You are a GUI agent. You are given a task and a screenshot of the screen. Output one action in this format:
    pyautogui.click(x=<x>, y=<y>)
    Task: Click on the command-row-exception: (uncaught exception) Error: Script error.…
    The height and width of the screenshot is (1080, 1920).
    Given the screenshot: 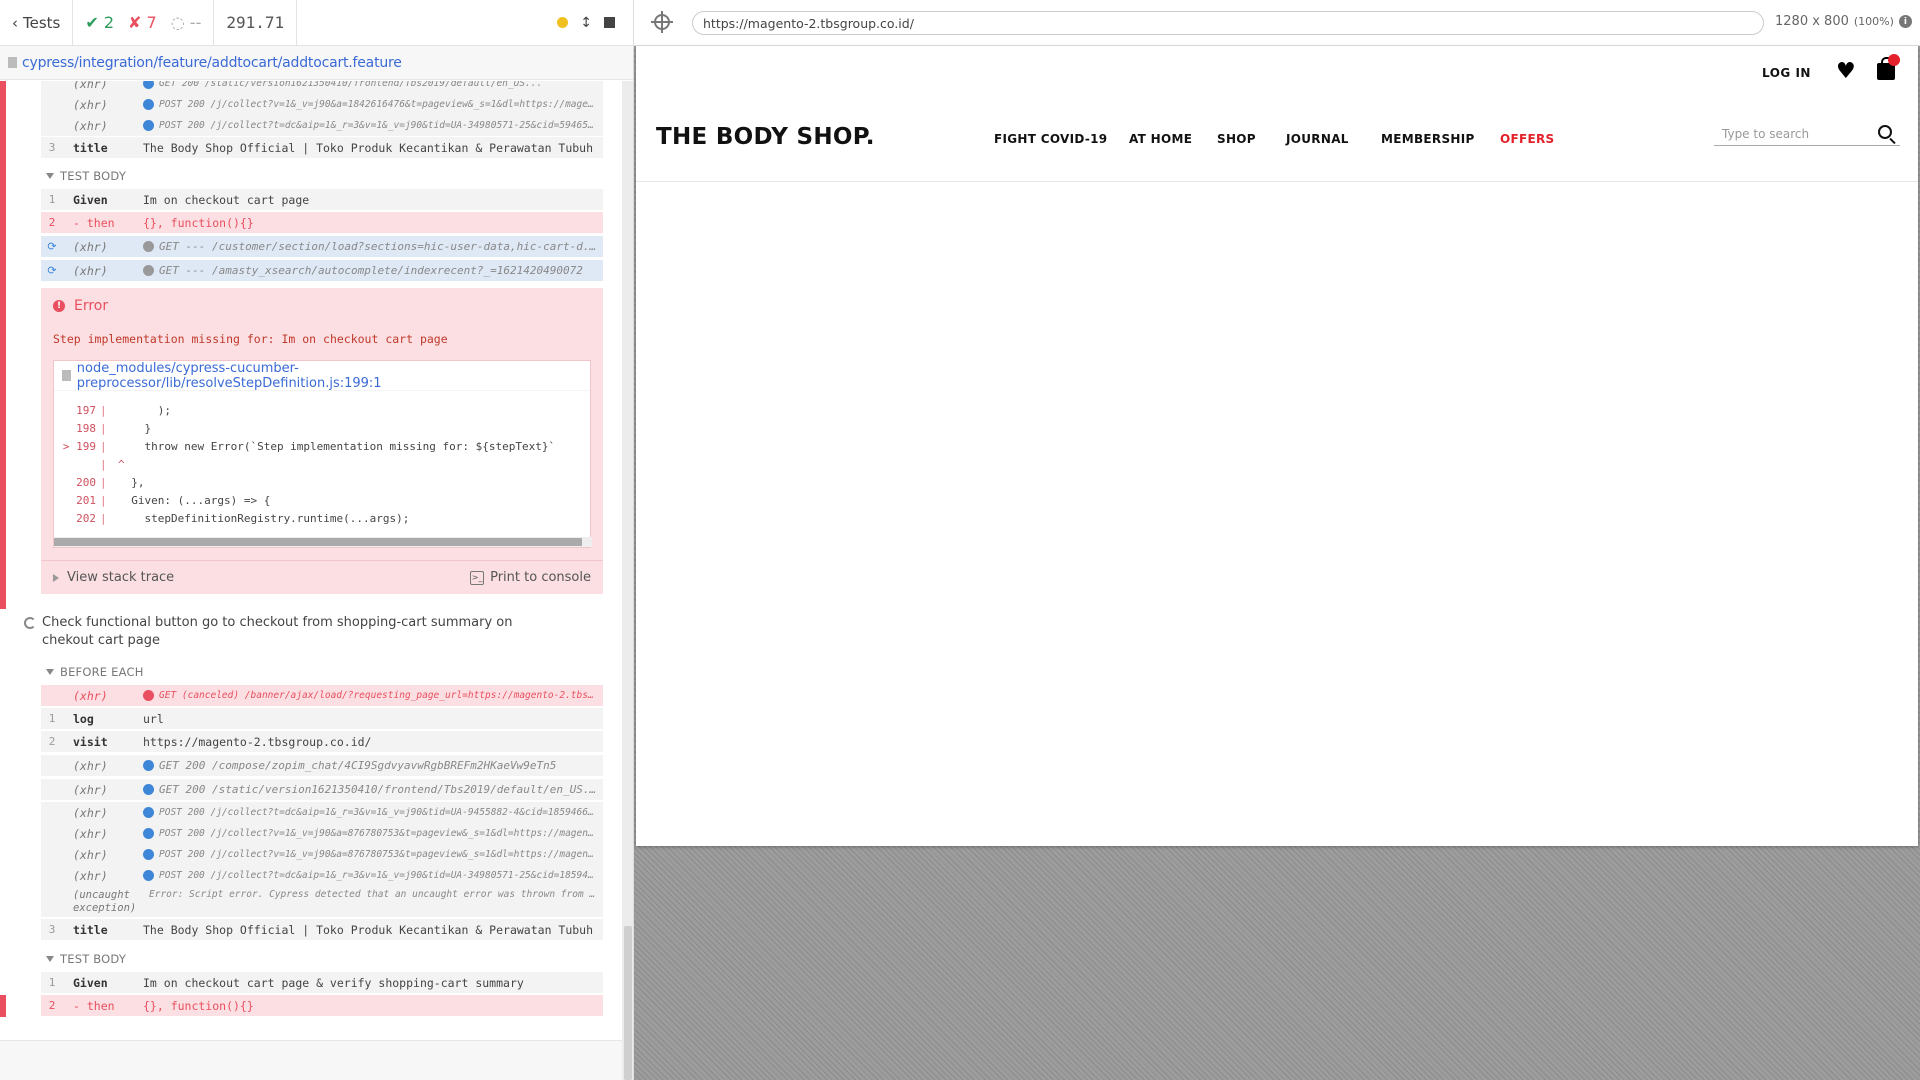 What is the action you would take?
    pyautogui.click(x=322, y=902)
    